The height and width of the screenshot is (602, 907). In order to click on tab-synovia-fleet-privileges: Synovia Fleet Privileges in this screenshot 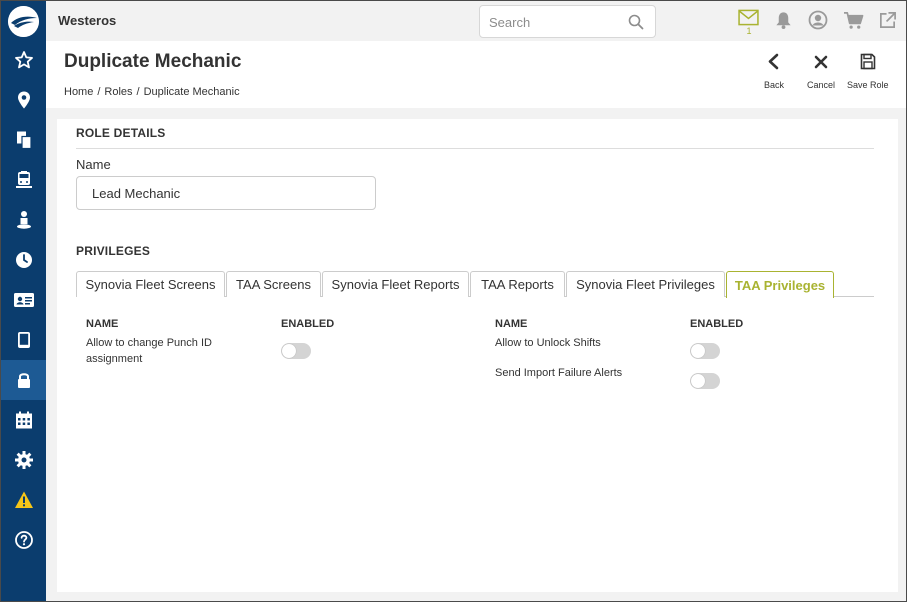, I will do `click(645, 284)`.